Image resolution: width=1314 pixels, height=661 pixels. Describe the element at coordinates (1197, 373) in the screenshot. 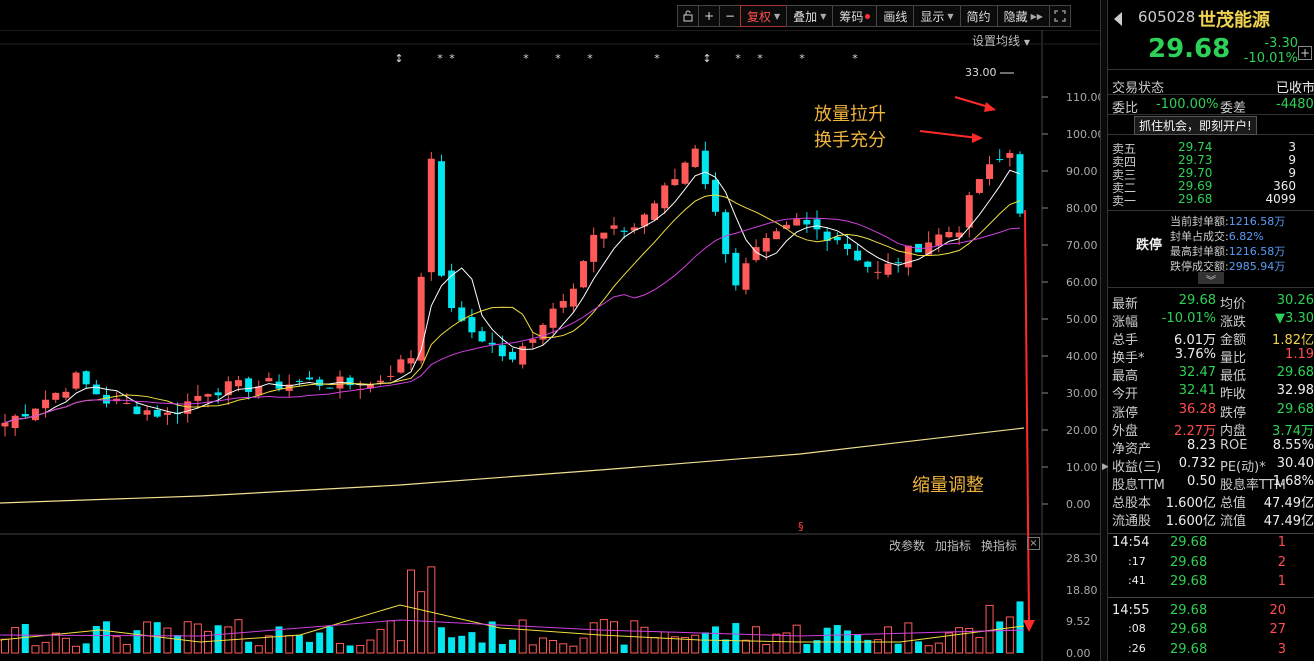

I see `stat-value: 32.47` at that location.